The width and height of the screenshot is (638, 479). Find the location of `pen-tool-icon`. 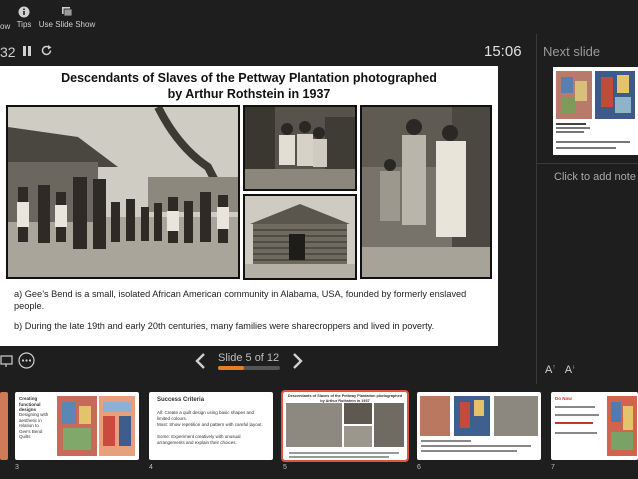

pen-tool-icon is located at coordinates (7, 360).